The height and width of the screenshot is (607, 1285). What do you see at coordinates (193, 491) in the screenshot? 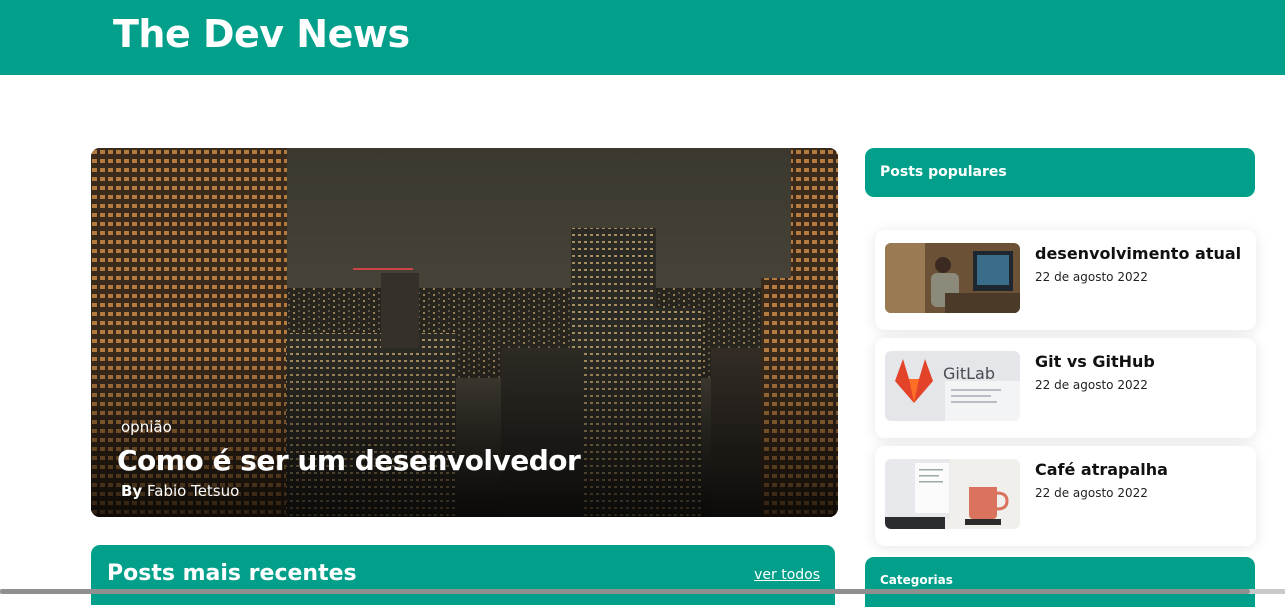
I see `featured-post-author: Fabio Tetsuo` at bounding box center [193, 491].